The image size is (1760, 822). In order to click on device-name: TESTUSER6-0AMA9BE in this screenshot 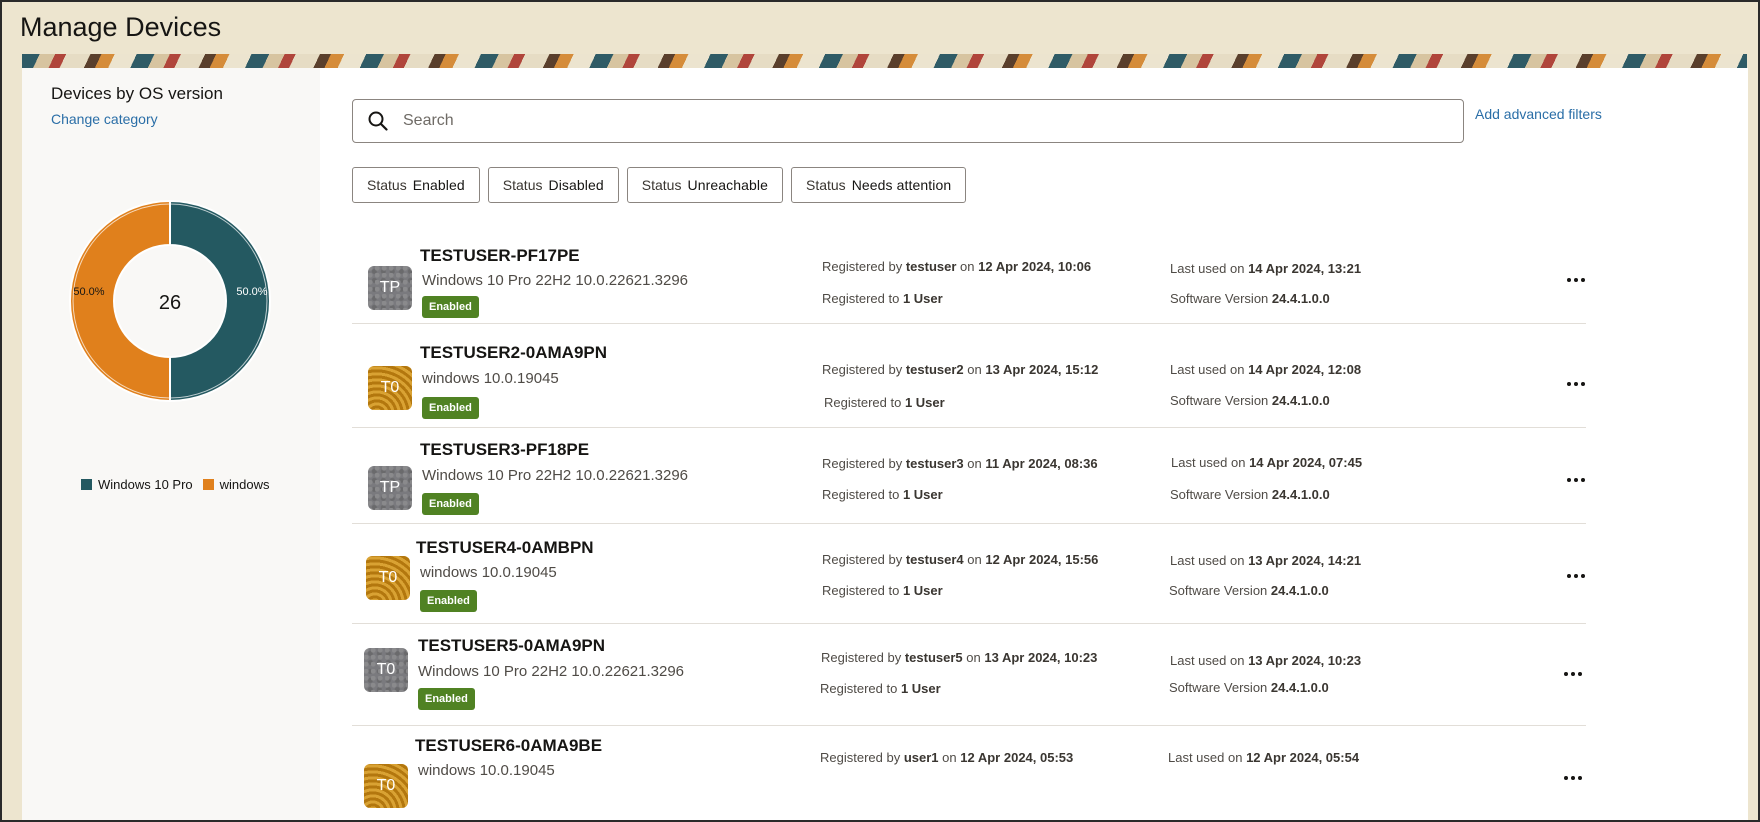, I will do `click(508, 746)`.